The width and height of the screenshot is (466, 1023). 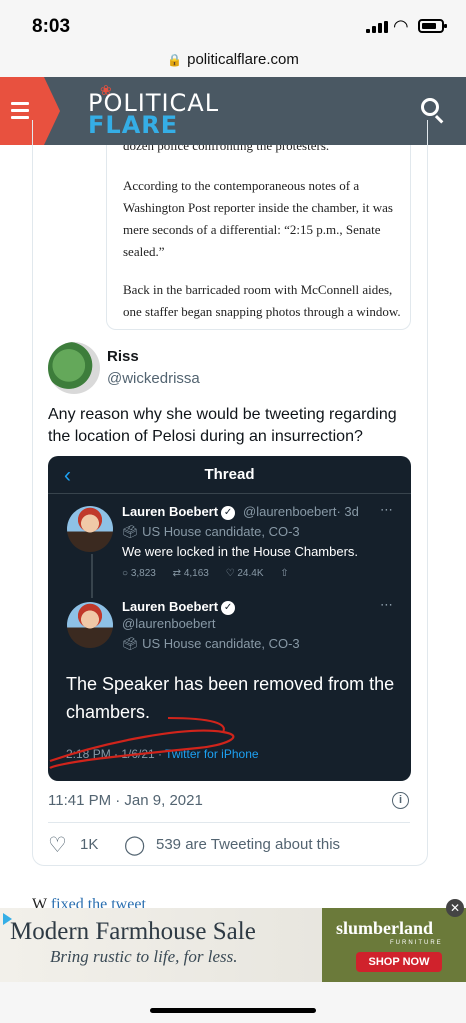 I want to click on article-cut-line: dozen police confronting the protesters., so click(x=226, y=149).